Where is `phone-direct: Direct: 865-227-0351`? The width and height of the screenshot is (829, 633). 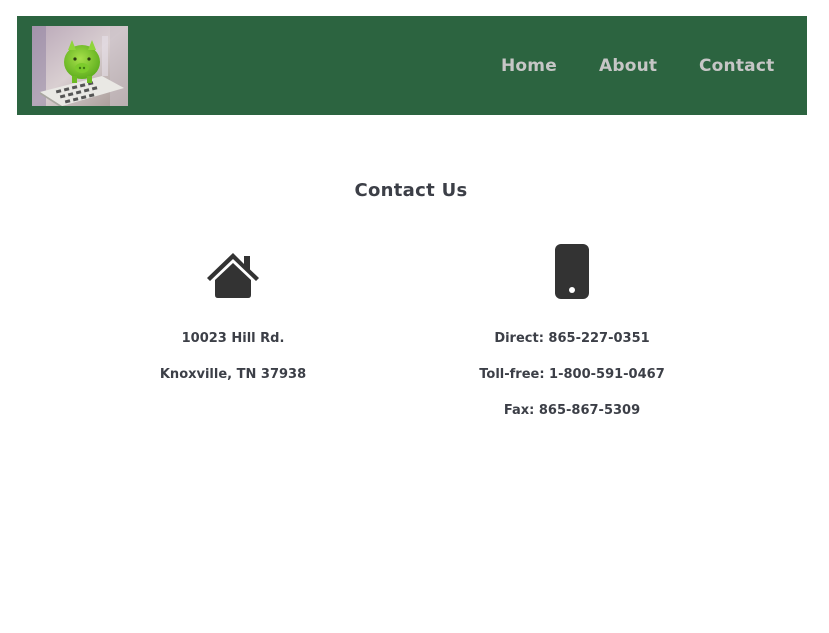 phone-direct: Direct: 865-227-0351 is located at coordinates (572, 338).